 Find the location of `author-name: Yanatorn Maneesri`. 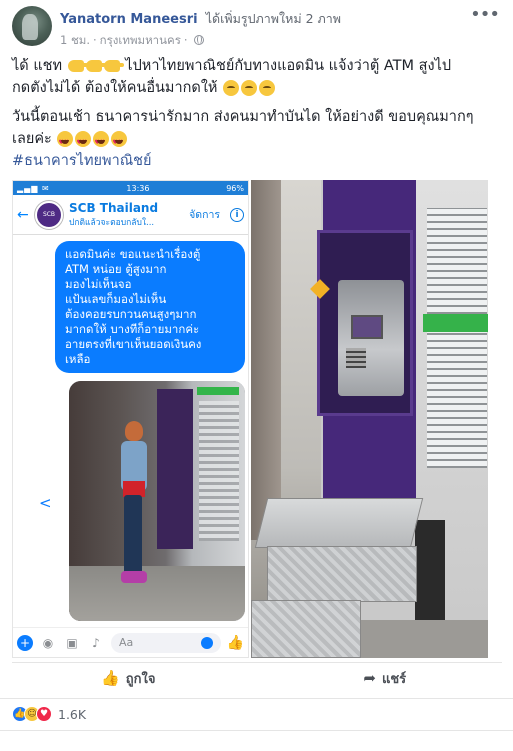

author-name: Yanatorn Maneesri is located at coordinates (129, 19).